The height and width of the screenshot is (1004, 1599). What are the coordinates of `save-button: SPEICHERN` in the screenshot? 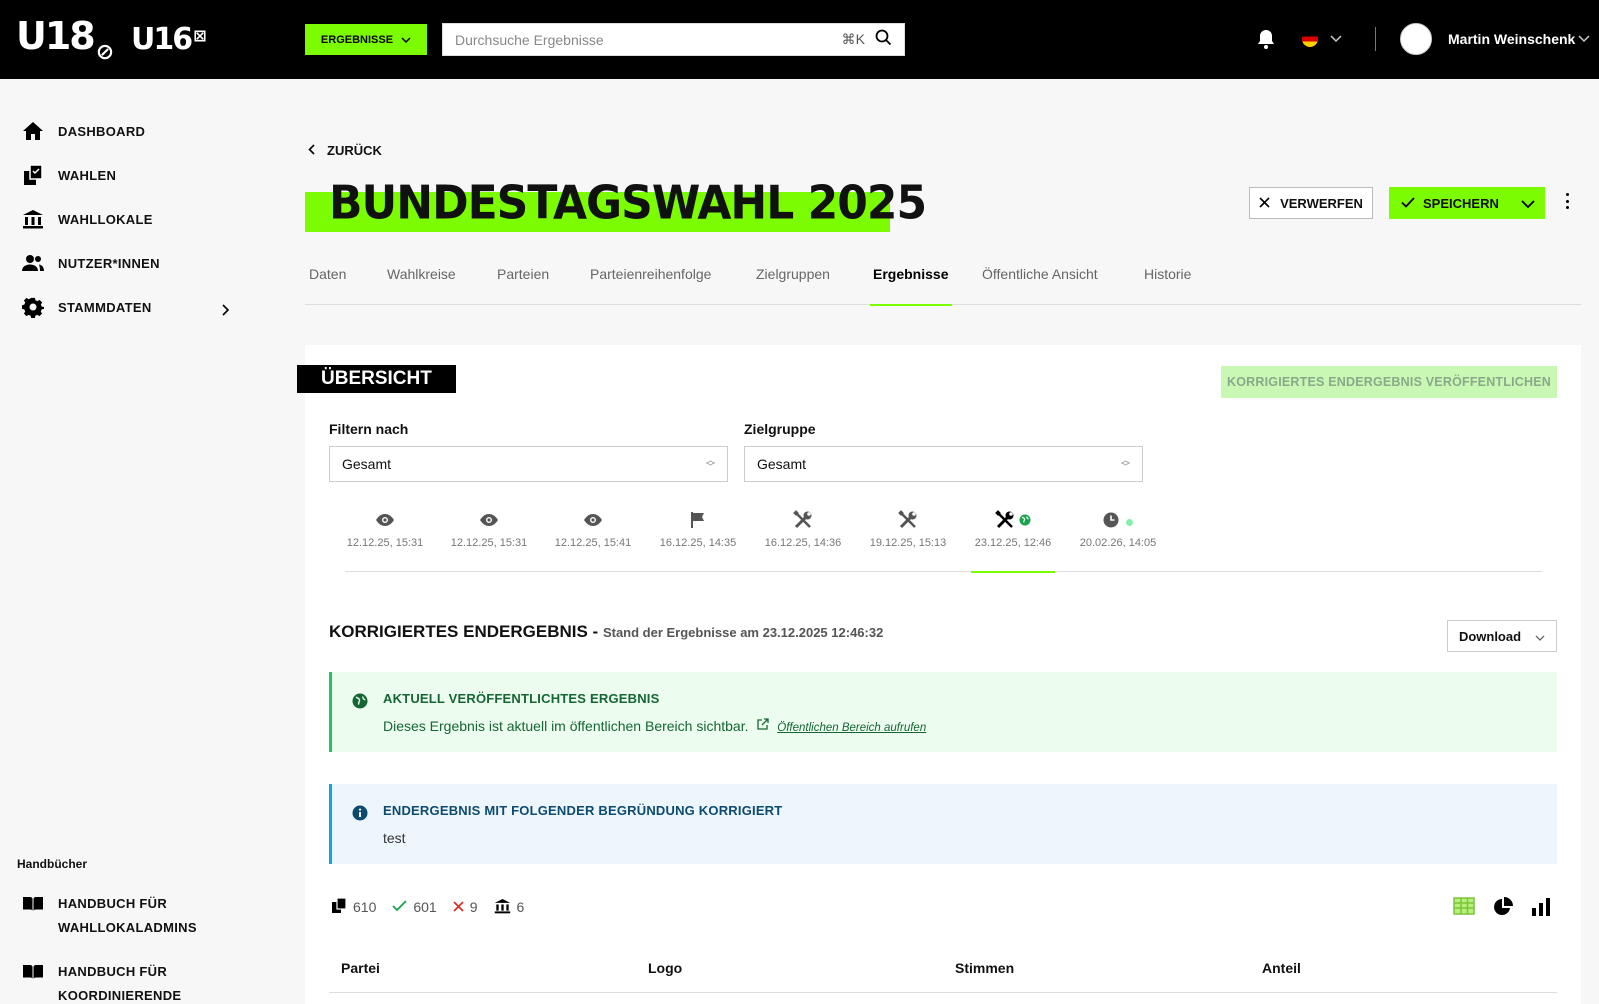 It's located at (1467, 203).